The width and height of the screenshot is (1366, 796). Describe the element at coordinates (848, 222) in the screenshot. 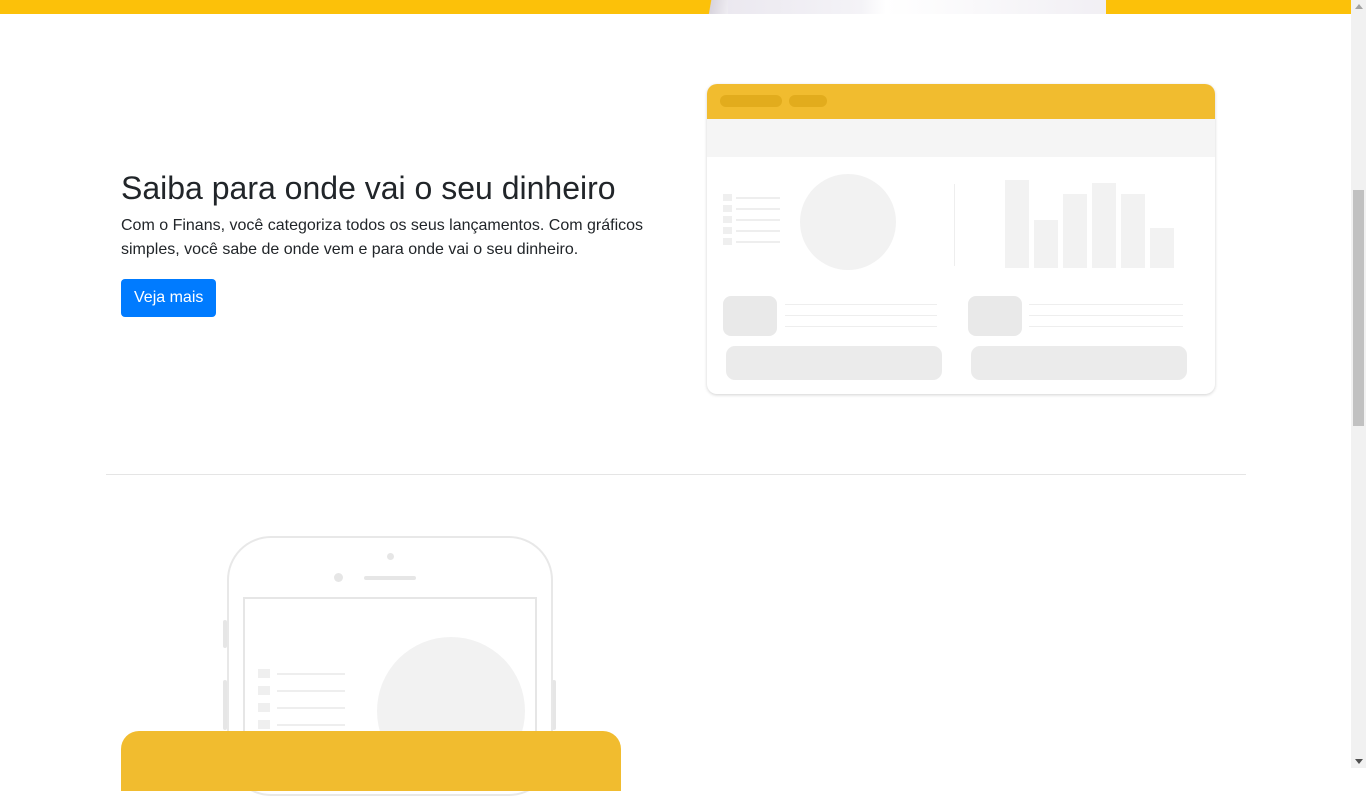

I see `pie-chart-placeholder` at that location.